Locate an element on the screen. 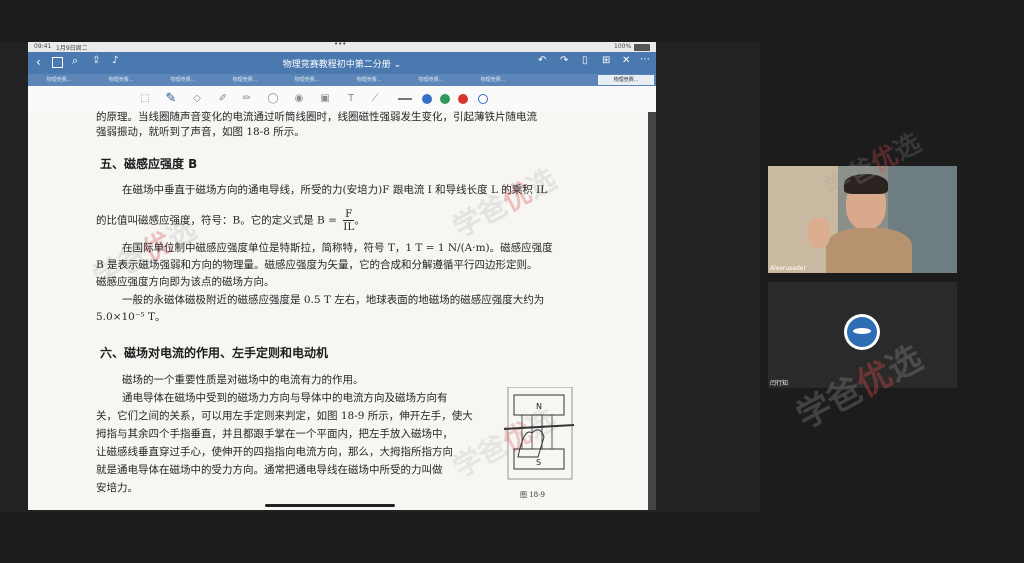 This screenshot has height=563, width=1024. text-line: 5.0×10⁻⁵ T。 is located at coordinates (131, 317).